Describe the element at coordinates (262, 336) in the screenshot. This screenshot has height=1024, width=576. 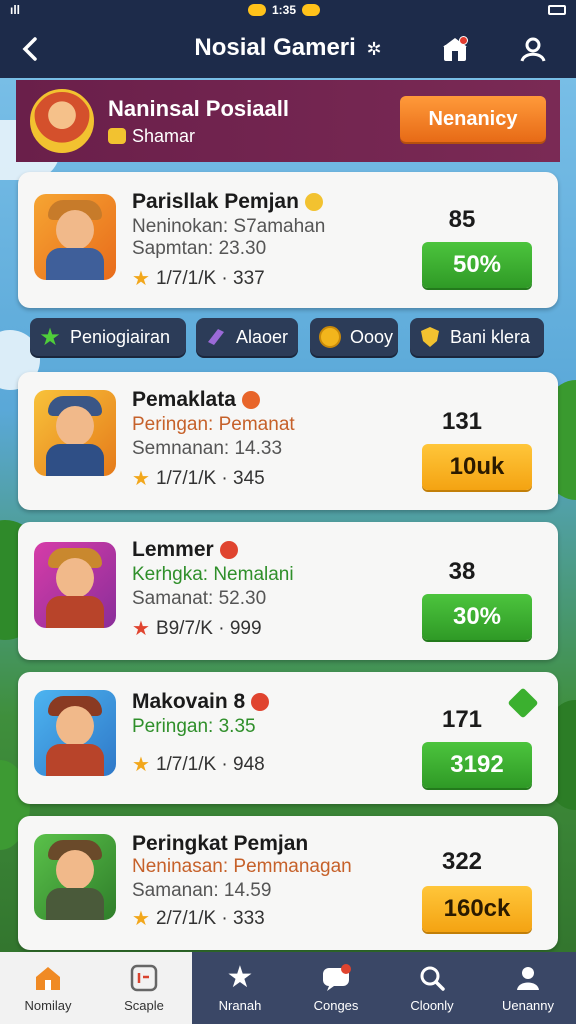
I see `chip-label: Alaoer` at that location.